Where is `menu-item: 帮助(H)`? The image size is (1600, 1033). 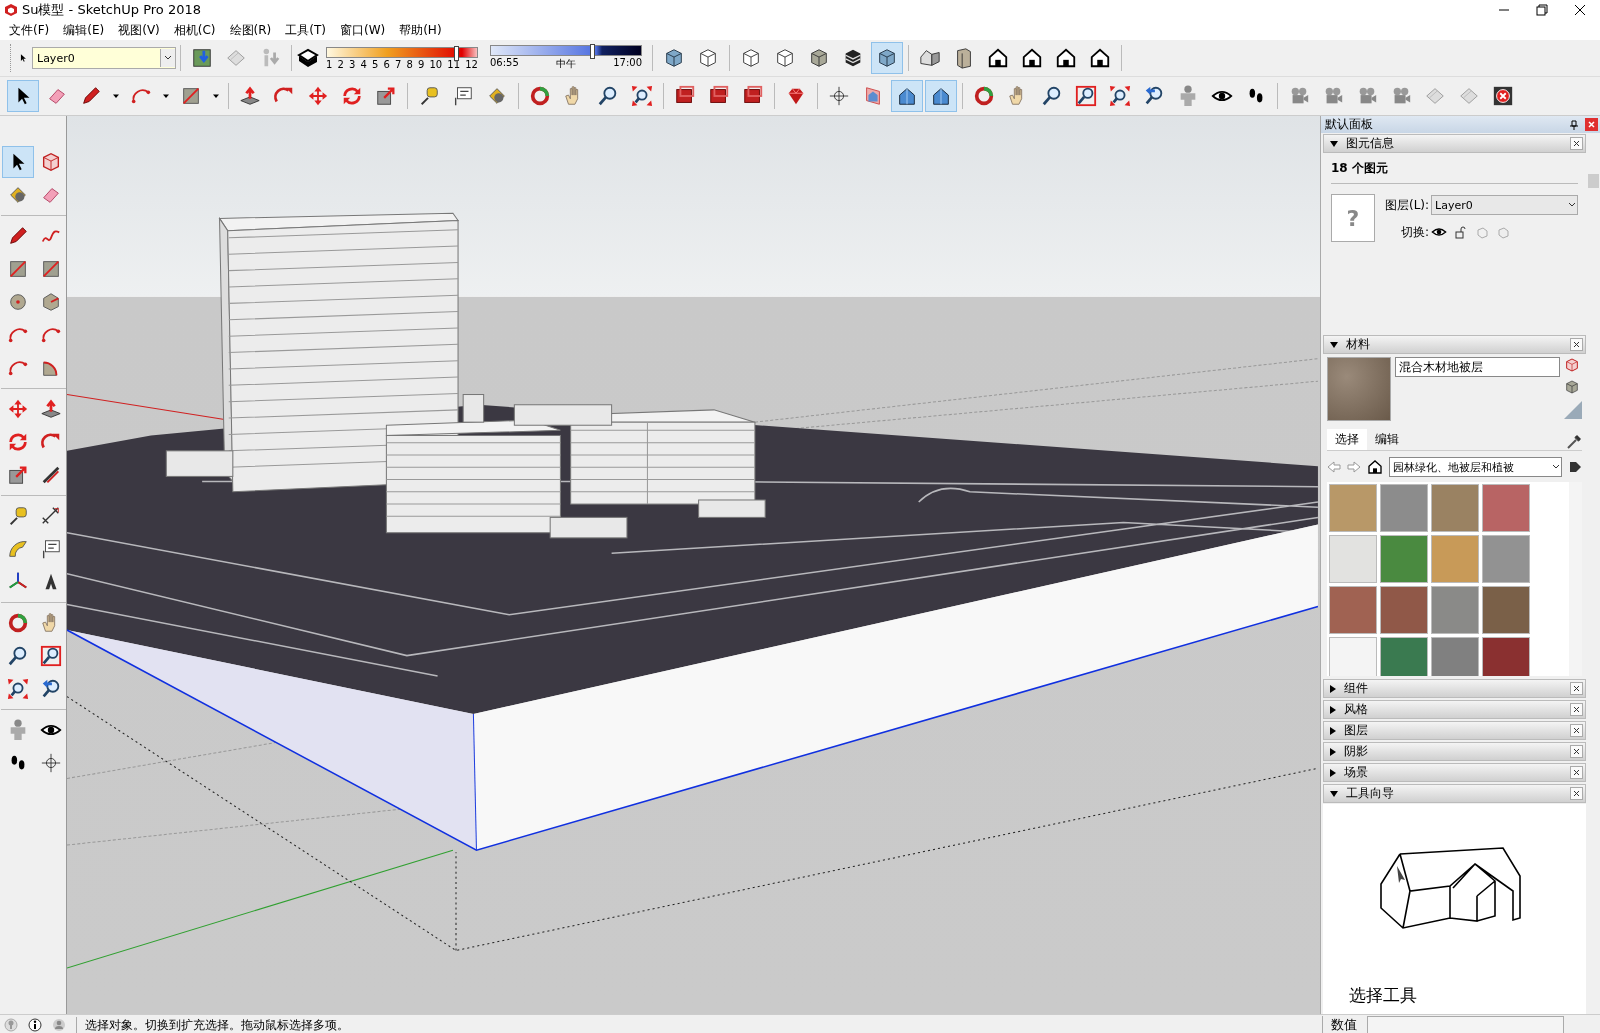 menu-item: 帮助(H) is located at coordinates (420, 30).